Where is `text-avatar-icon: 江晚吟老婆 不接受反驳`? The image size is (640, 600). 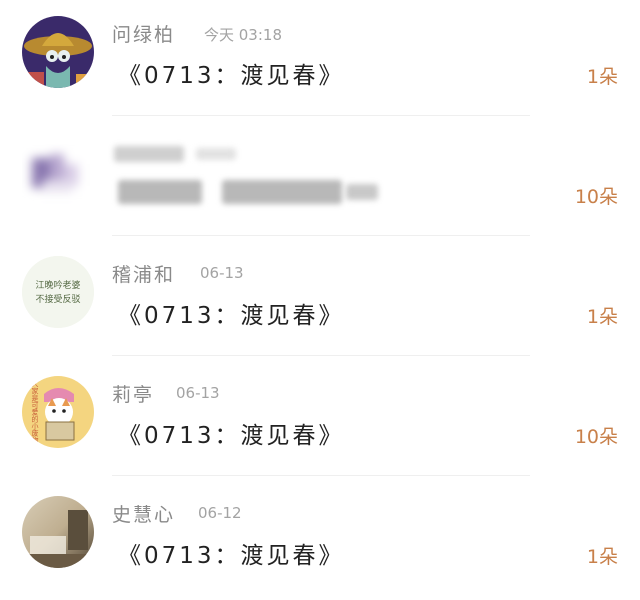
text-avatar-icon: 江晚吟老婆 不接受反驳 is located at coordinates (58, 292).